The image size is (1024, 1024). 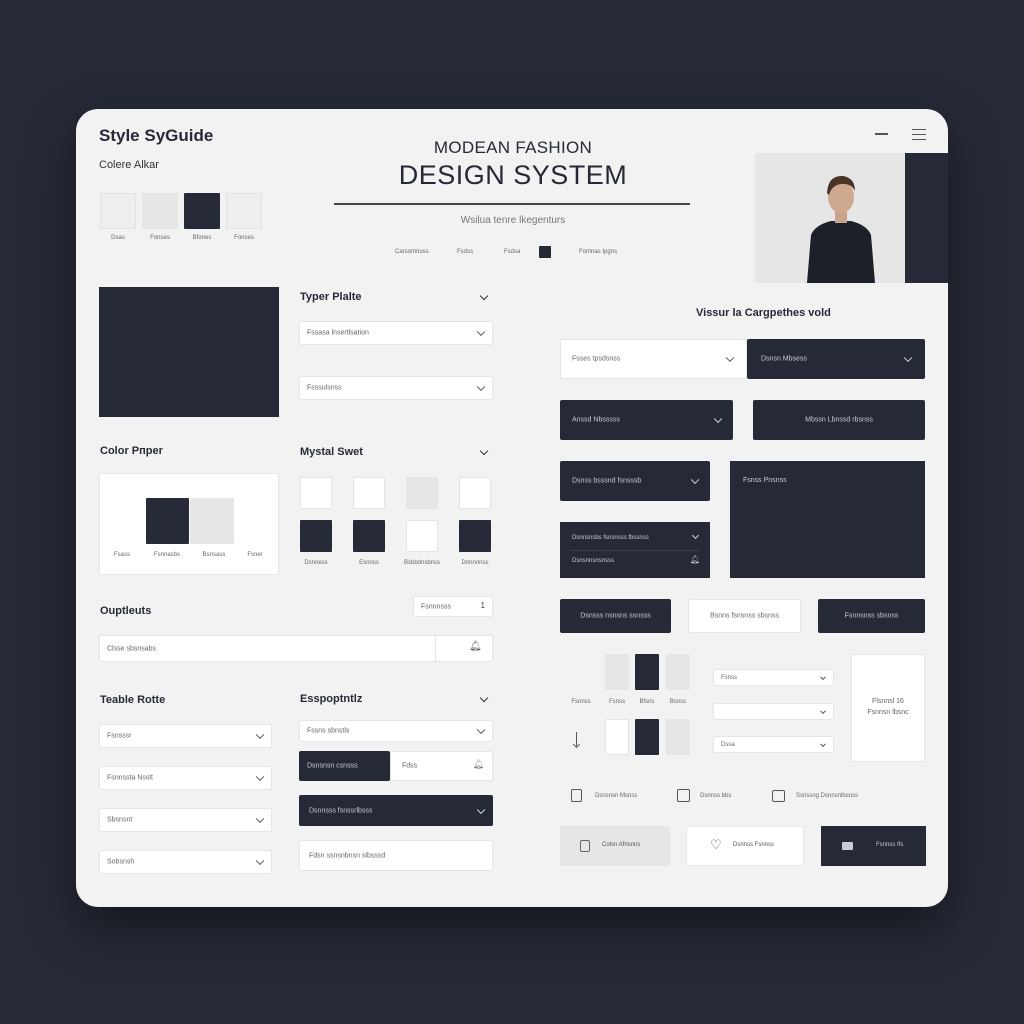 What do you see at coordinates (296, 648) in the screenshot?
I see `outfields-input: Clsse sbsnsabs 🔔︎` at bounding box center [296, 648].